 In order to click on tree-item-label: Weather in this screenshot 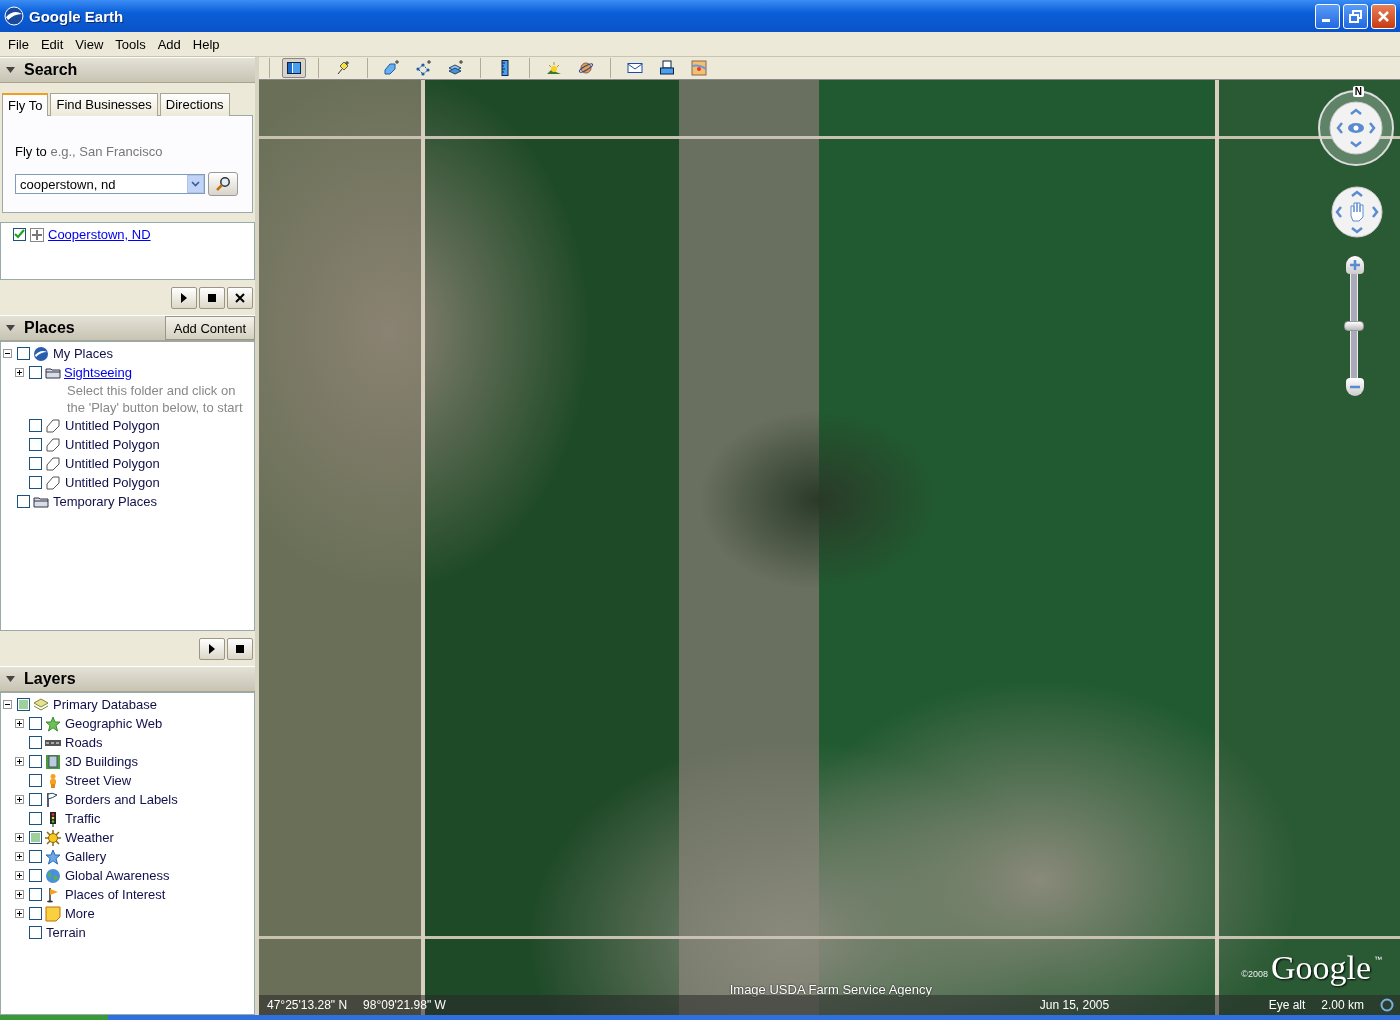, I will do `click(89, 837)`.